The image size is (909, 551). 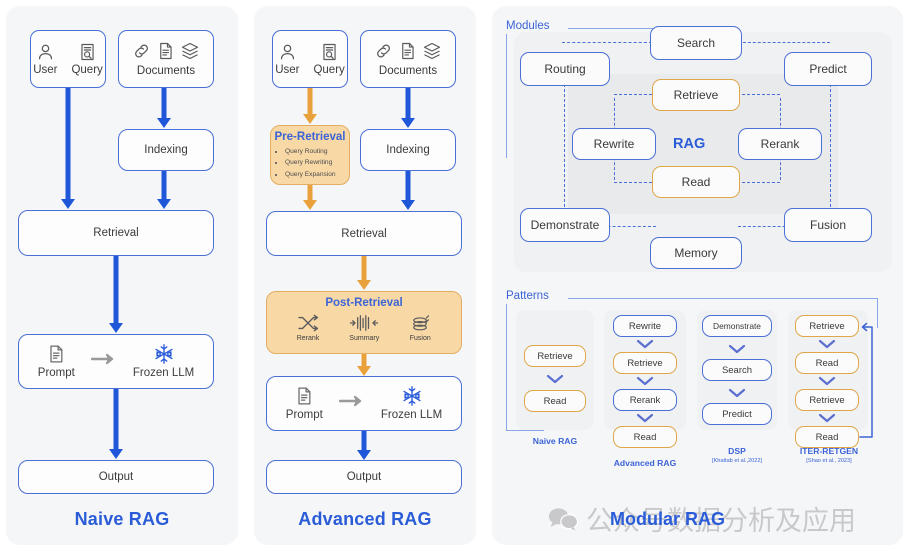 I want to click on module-search: Search, so click(x=696, y=43).